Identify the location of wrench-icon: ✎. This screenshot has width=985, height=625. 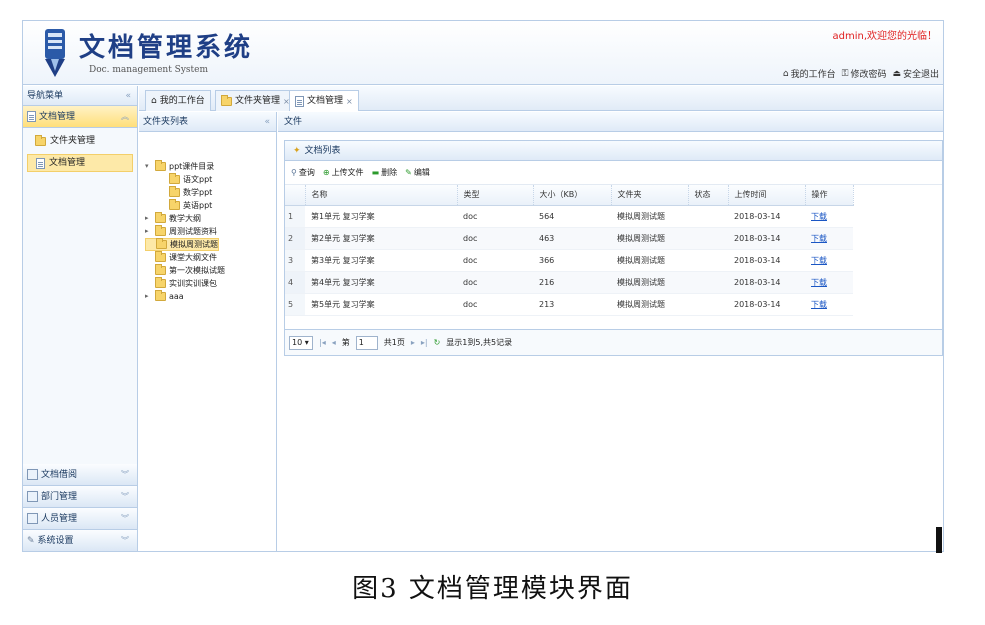
(31, 540).